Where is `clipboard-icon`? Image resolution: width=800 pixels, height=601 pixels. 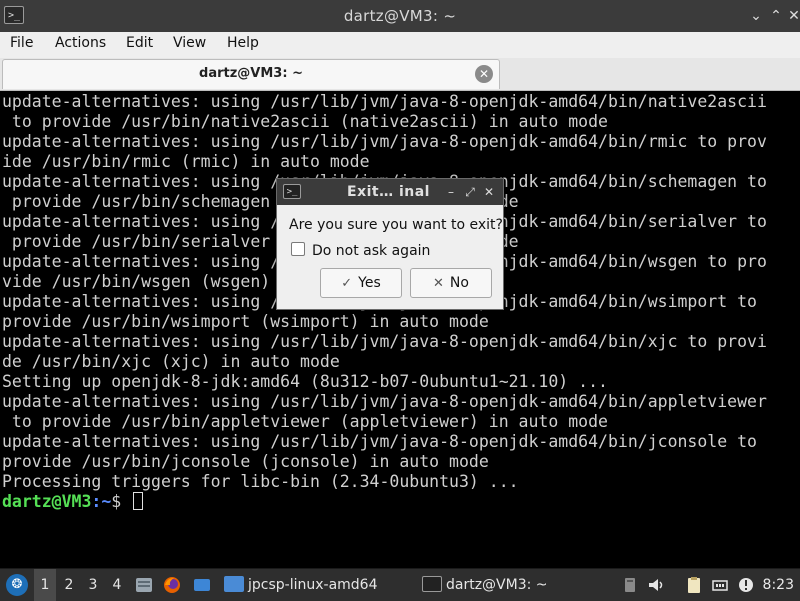
clipboard-icon is located at coordinates (694, 585).